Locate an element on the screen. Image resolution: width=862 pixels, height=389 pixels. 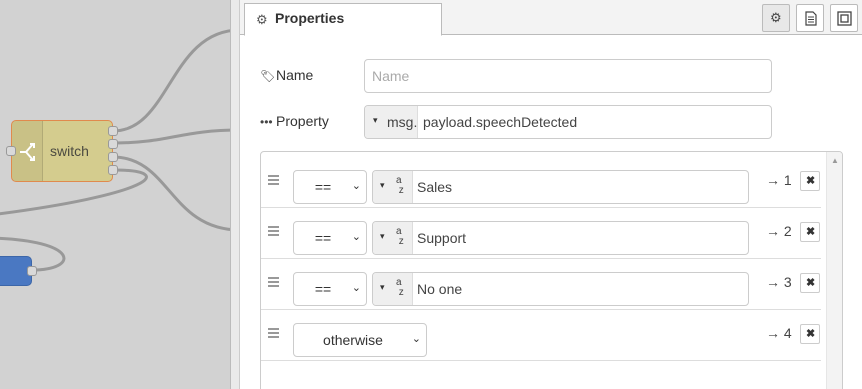
ellipsis-icon: ••• is located at coordinates (266, 122).